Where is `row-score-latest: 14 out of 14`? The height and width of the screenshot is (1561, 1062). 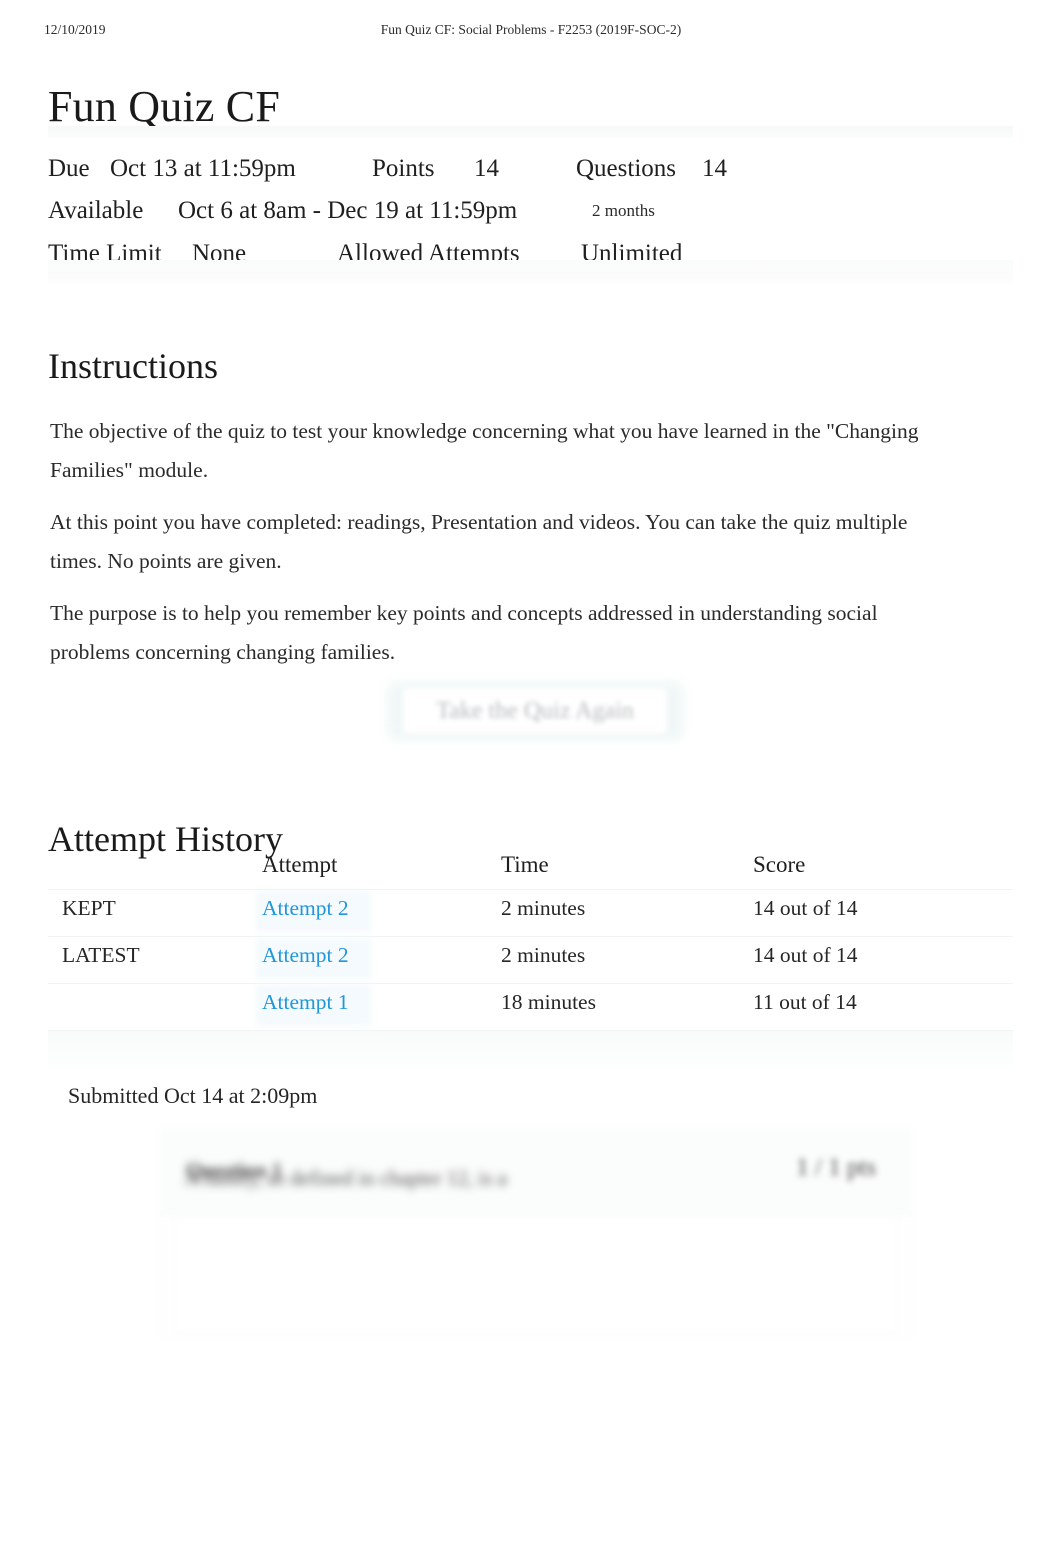 row-score-latest: 14 out of 14 is located at coordinates (805, 955).